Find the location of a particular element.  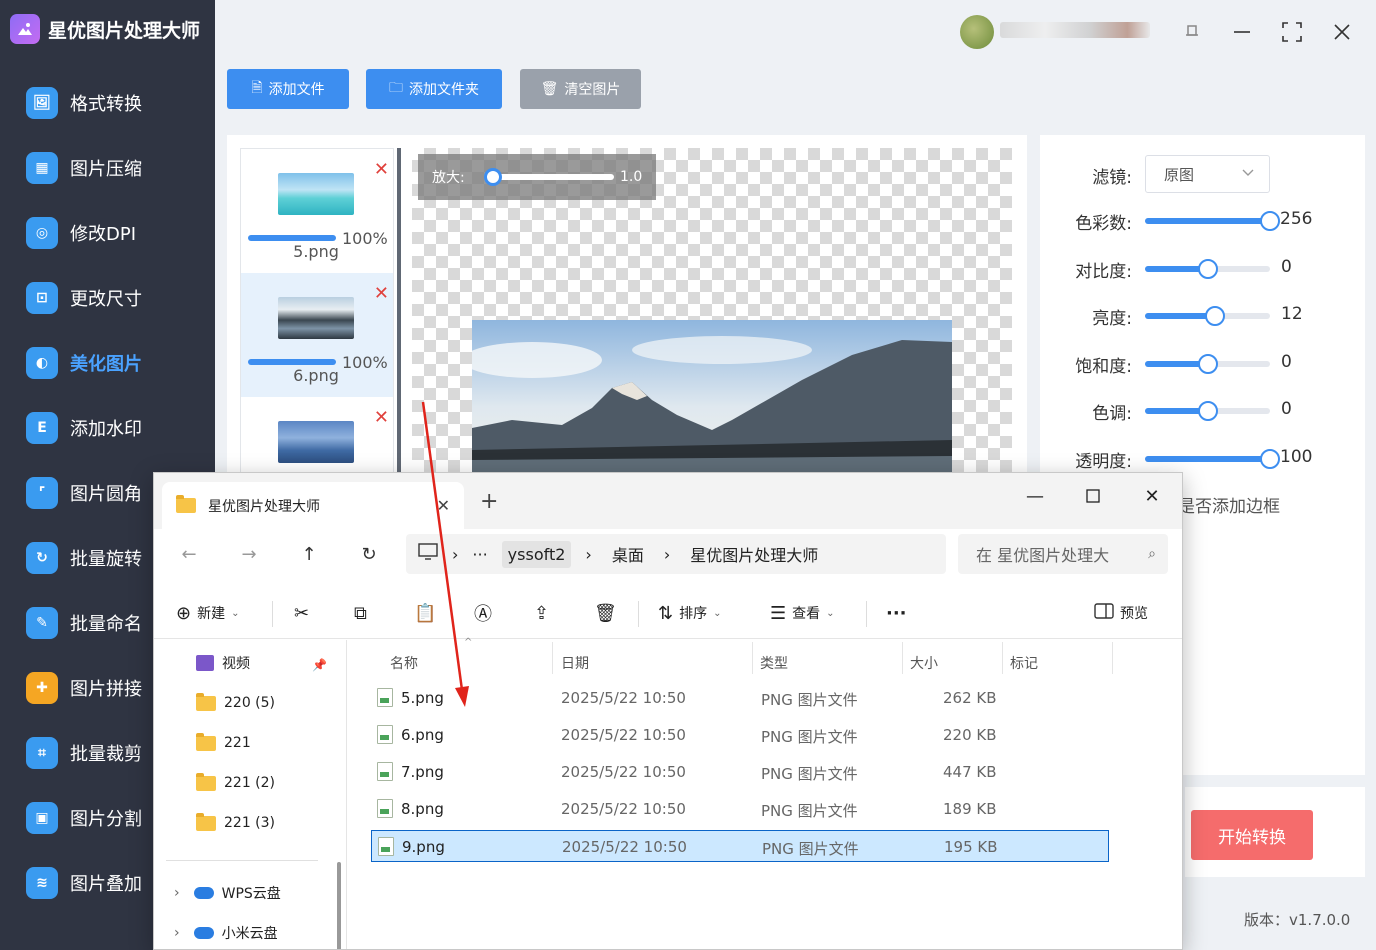

rename-icon: Ⓐ is located at coordinates (483, 613).